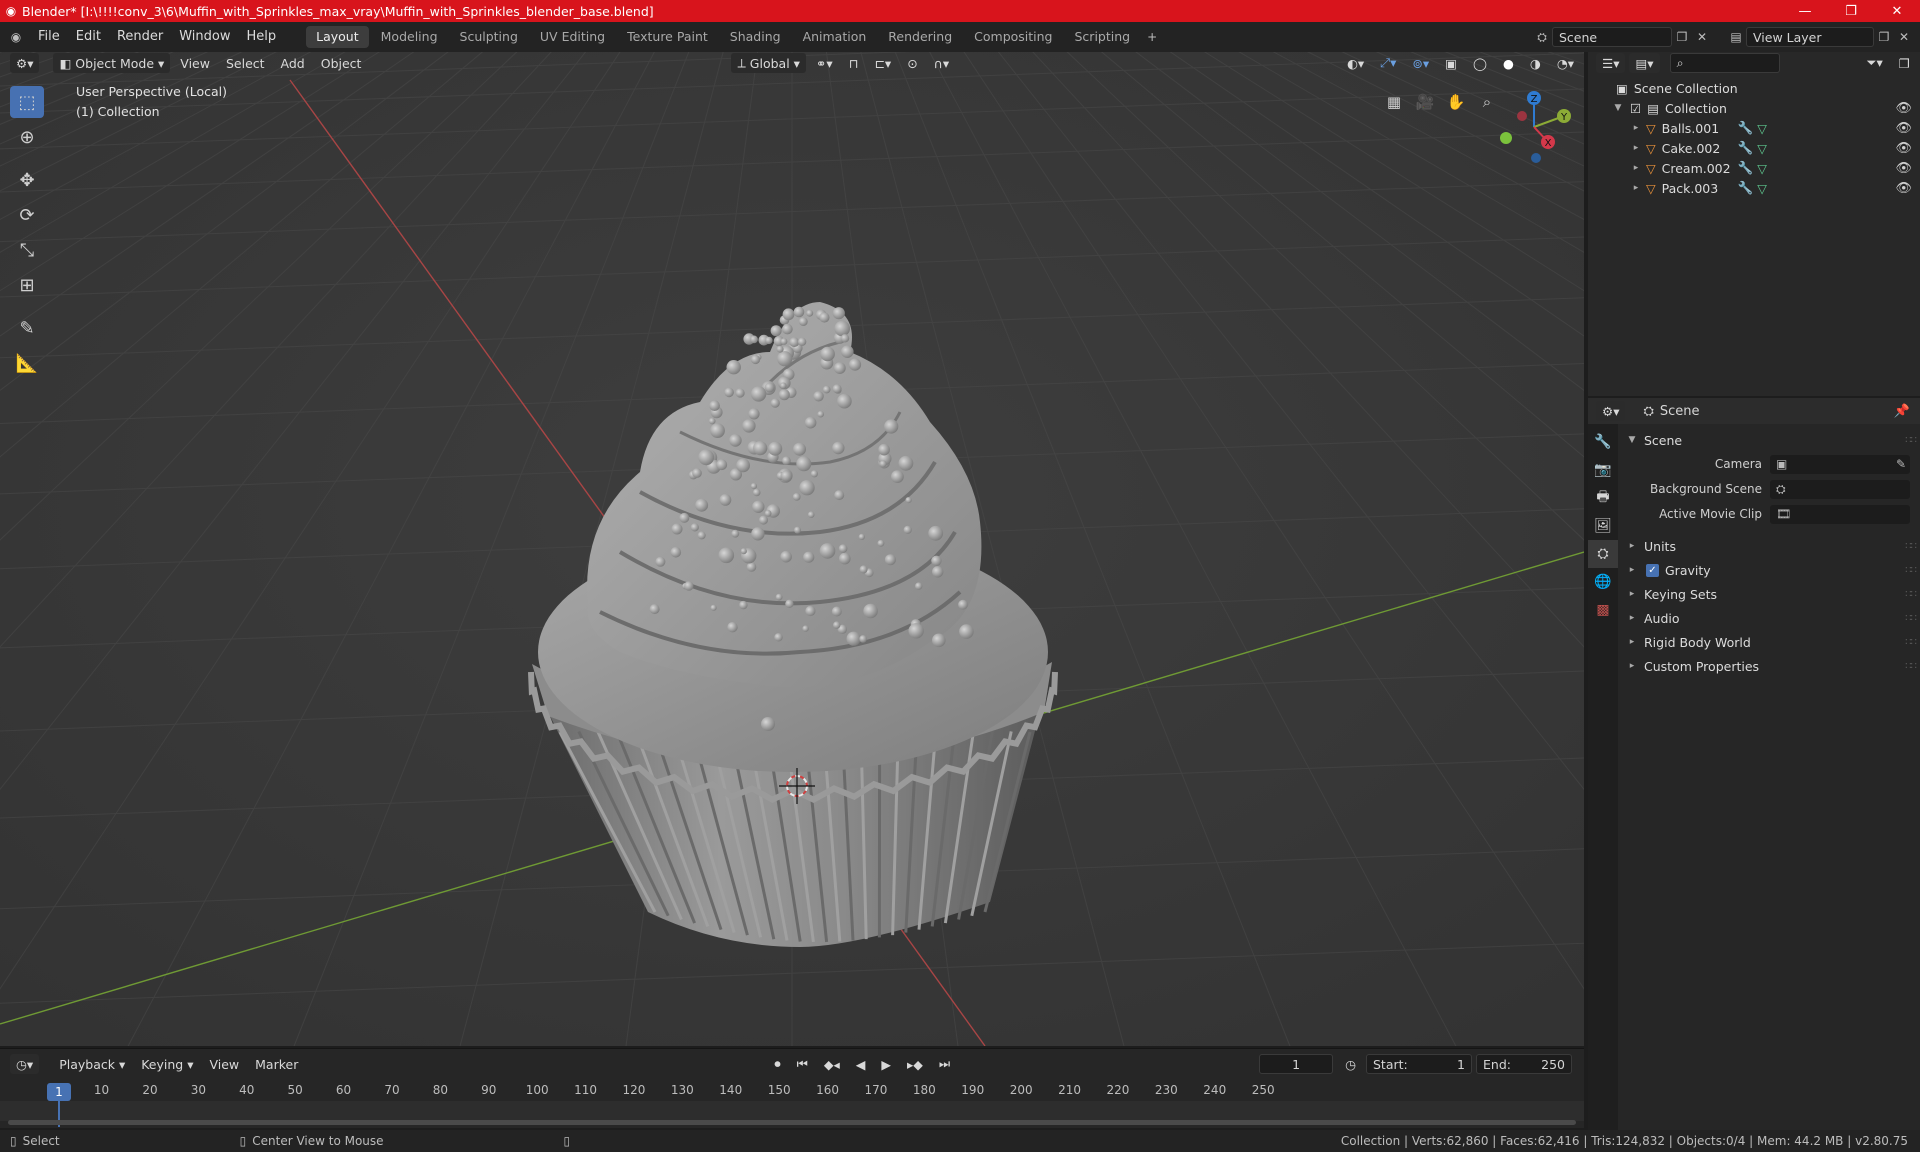 The image size is (1920, 1152). What do you see at coordinates (944, 1064) in the screenshot?
I see `jump-end-icon: ⏭` at bounding box center [944, 1064].